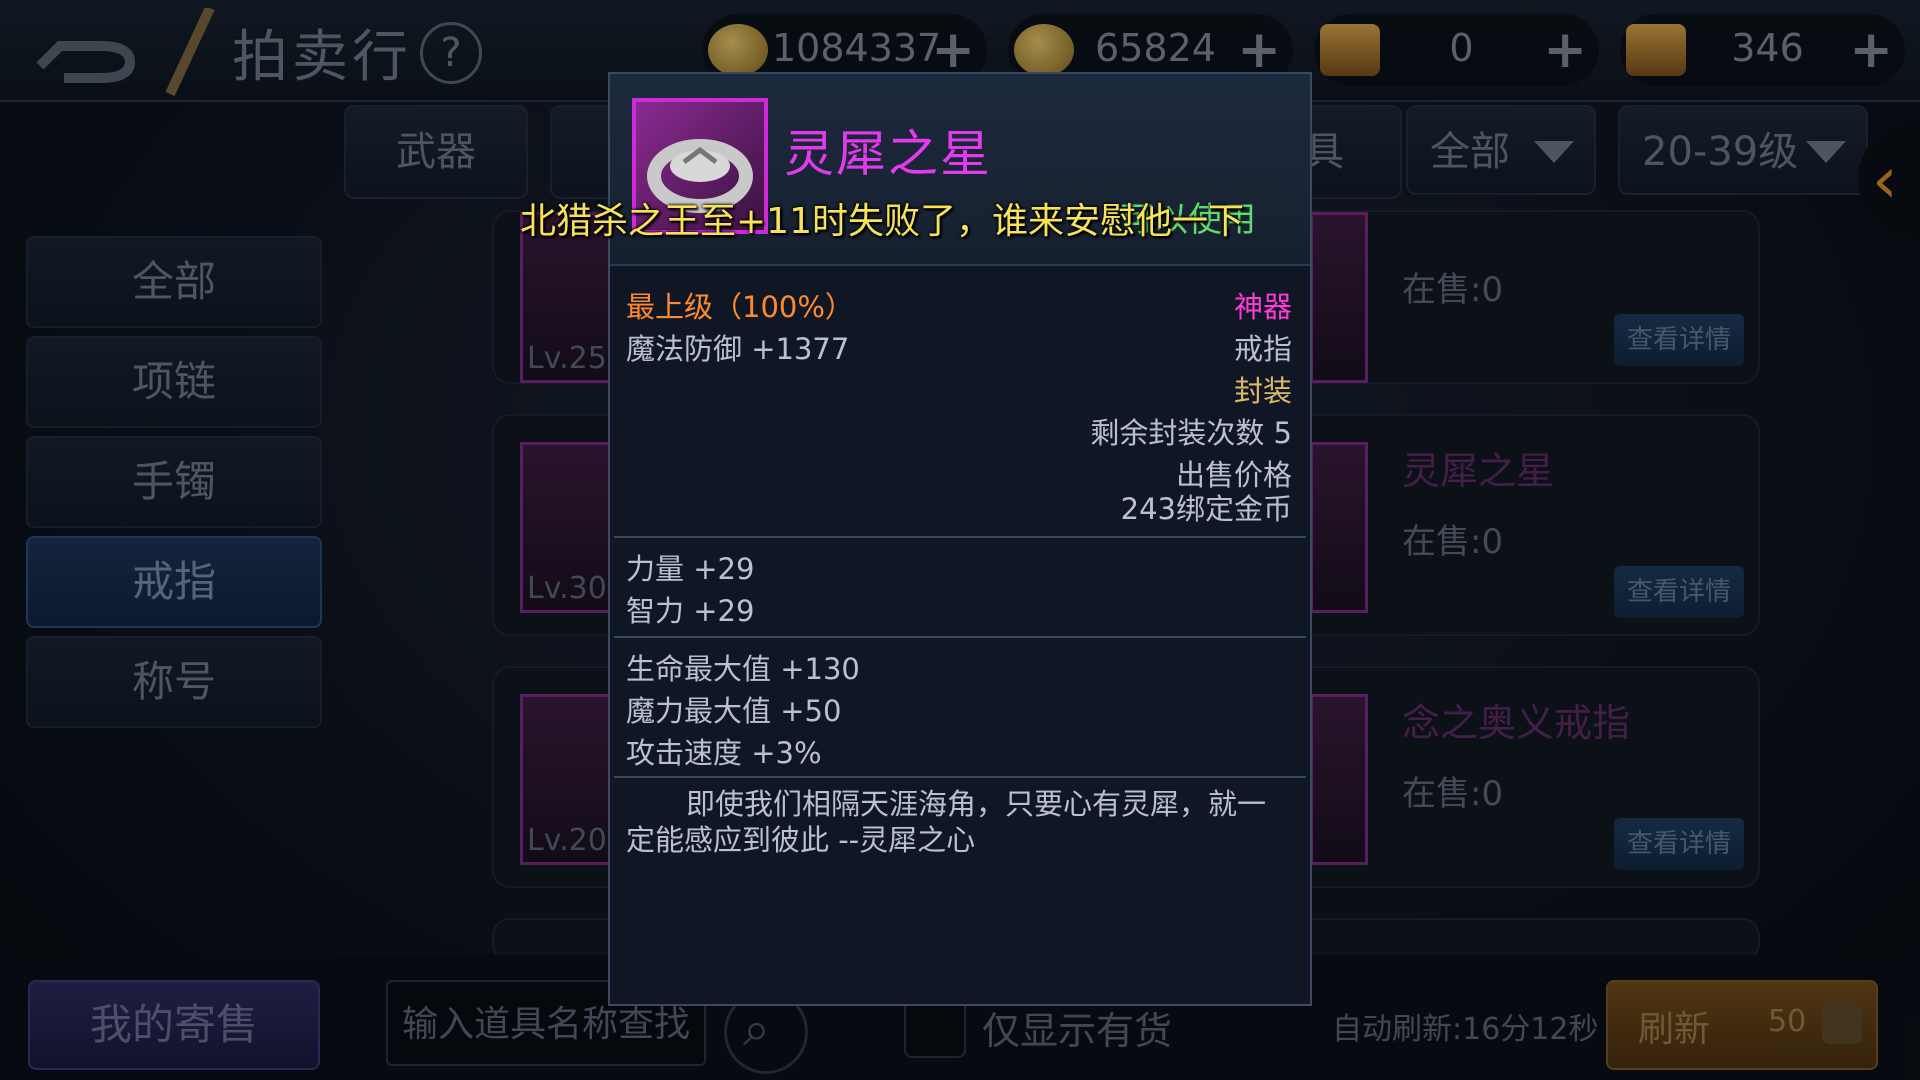  I want to click on grade-label: 神器, so click(1262, 307).